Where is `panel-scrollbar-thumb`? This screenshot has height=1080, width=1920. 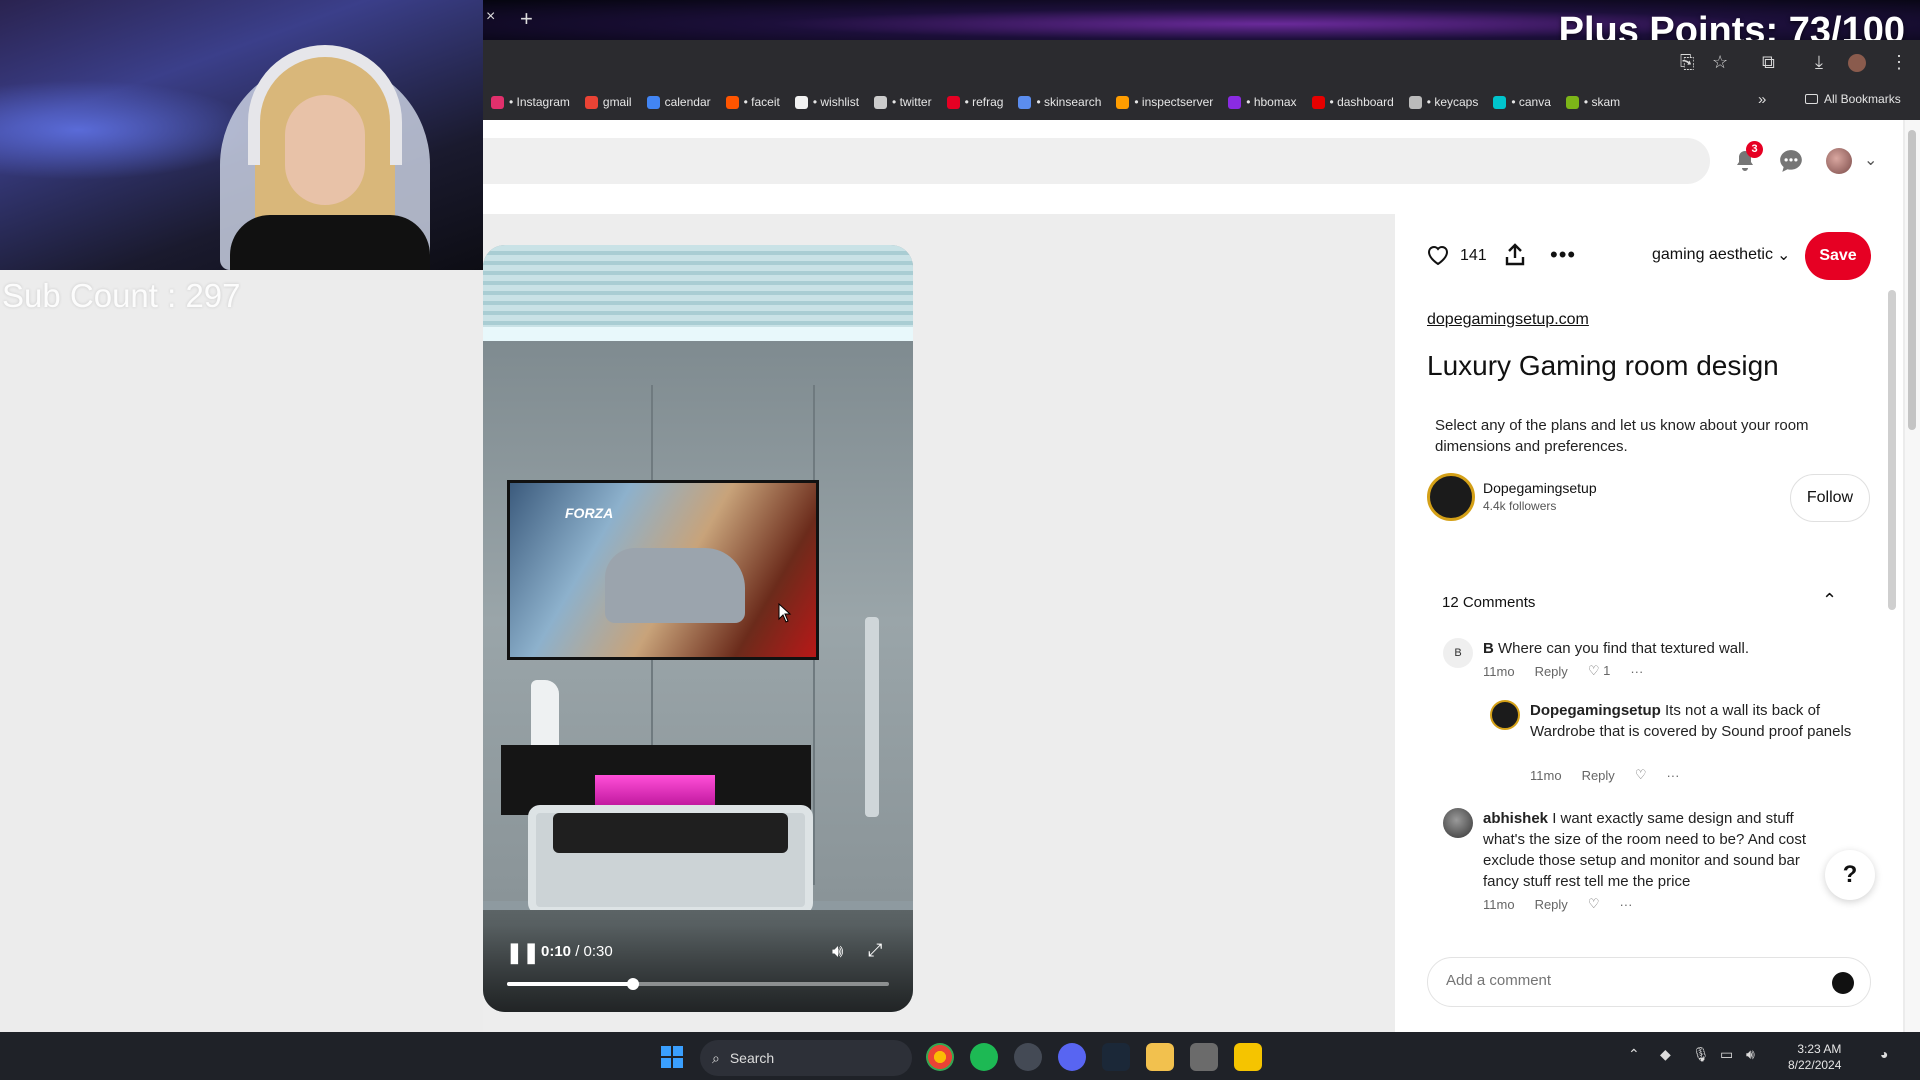 panel-scrollbar-thumb is located at coordinates (1892, 450).